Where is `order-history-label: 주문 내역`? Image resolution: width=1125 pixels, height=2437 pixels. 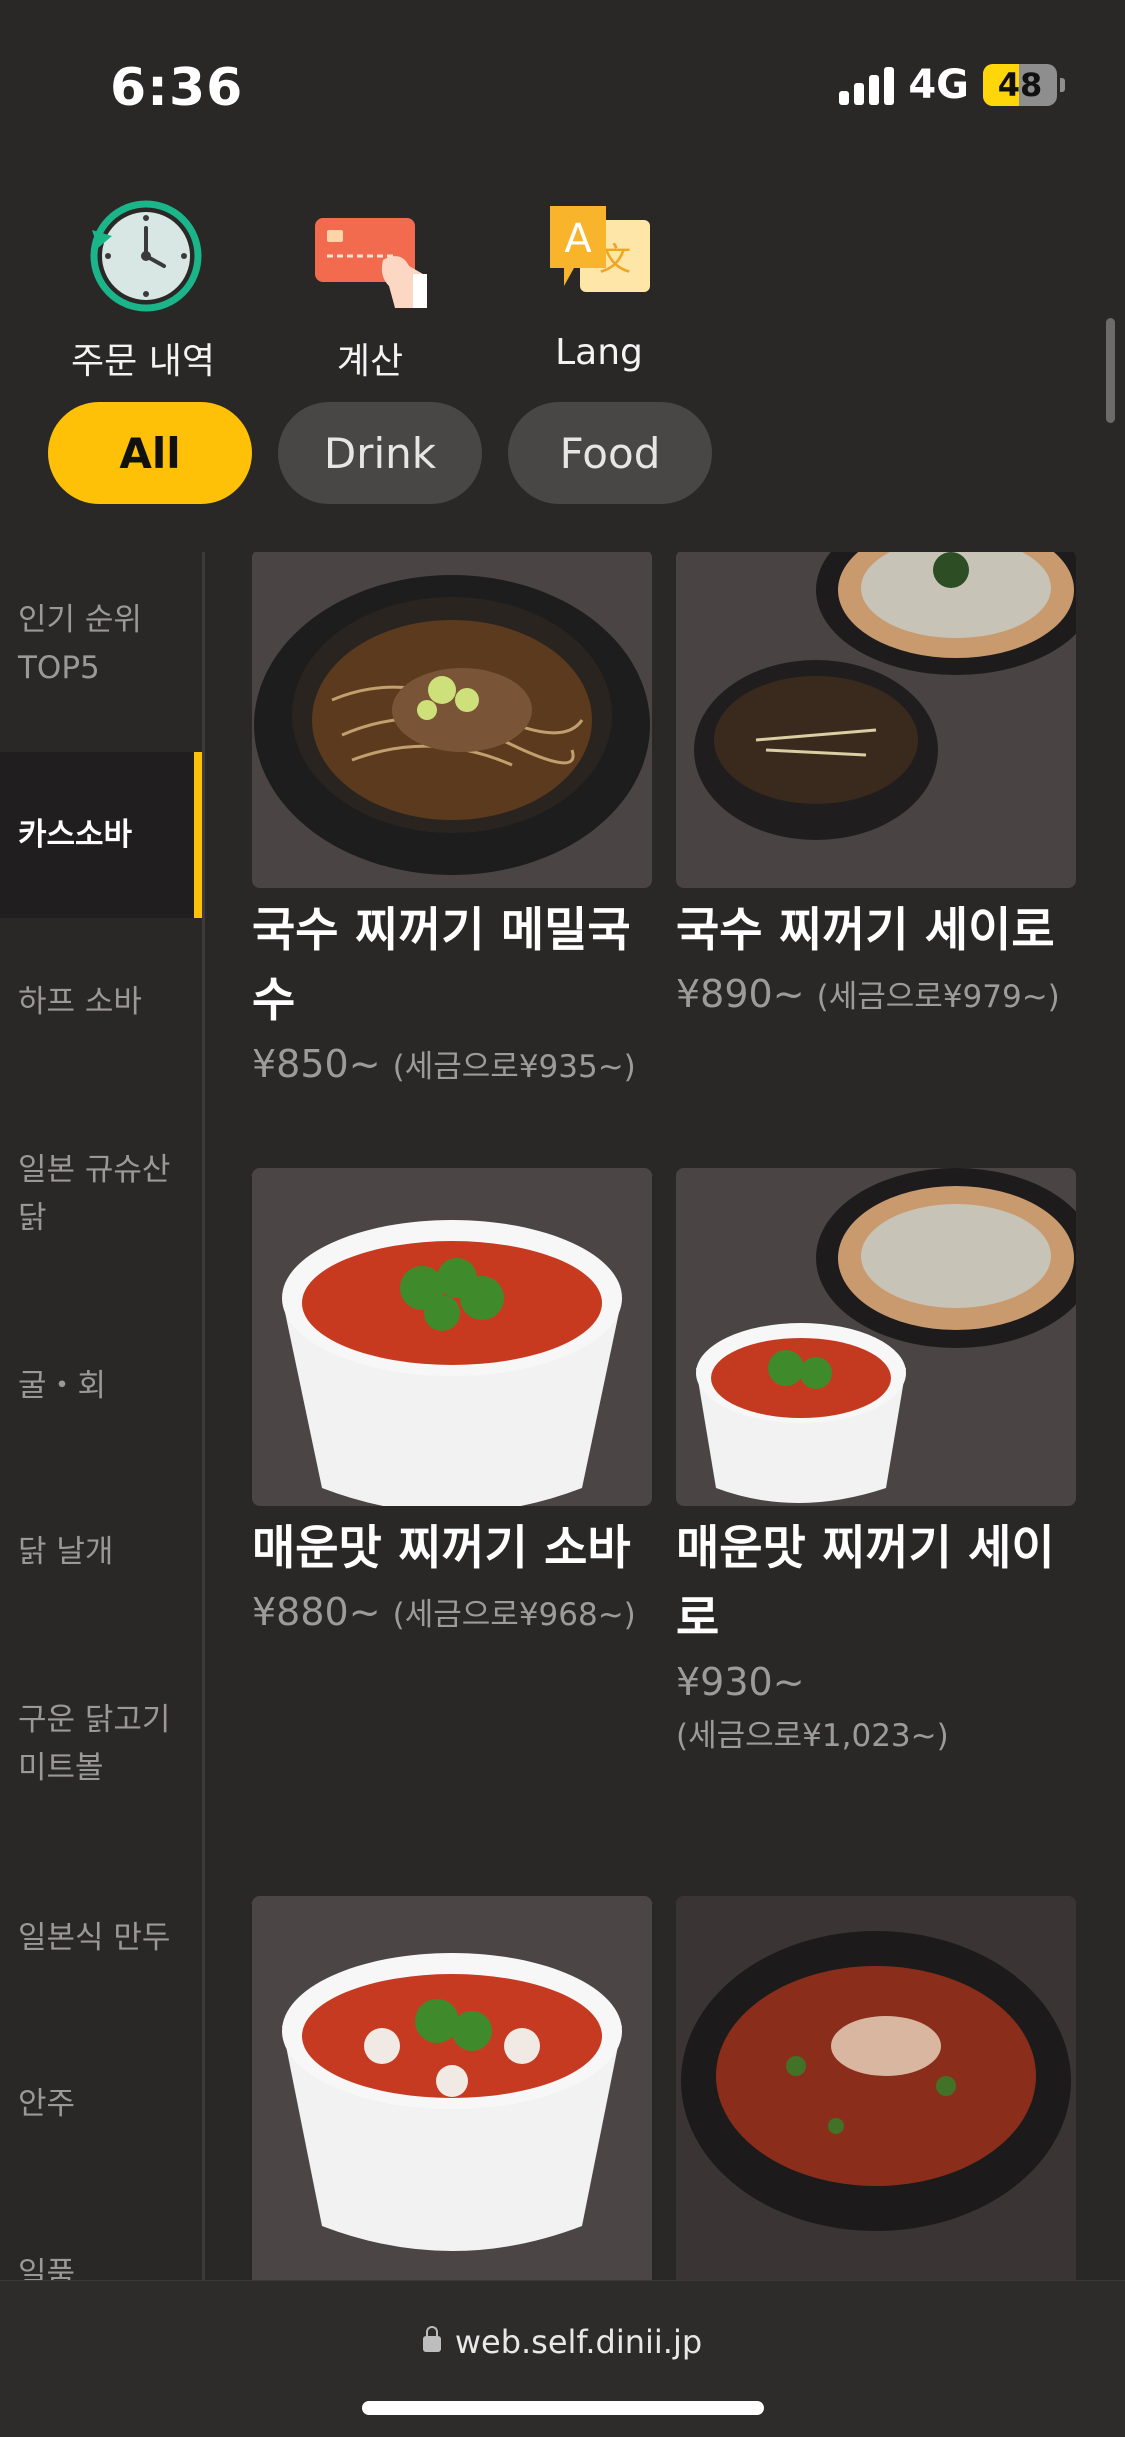 order-history-label: 주문 내역 is located at coordinates (143, 361).